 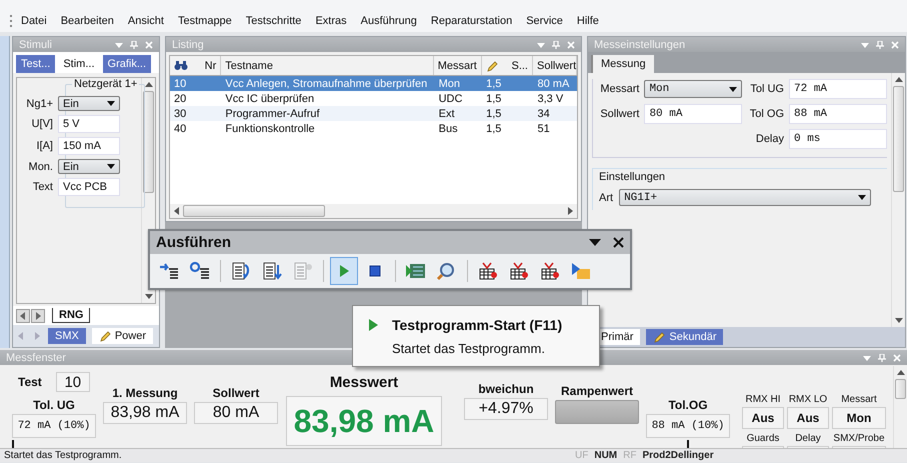 I want to click on table-cell-text: 30, so click(x=180, y=114).